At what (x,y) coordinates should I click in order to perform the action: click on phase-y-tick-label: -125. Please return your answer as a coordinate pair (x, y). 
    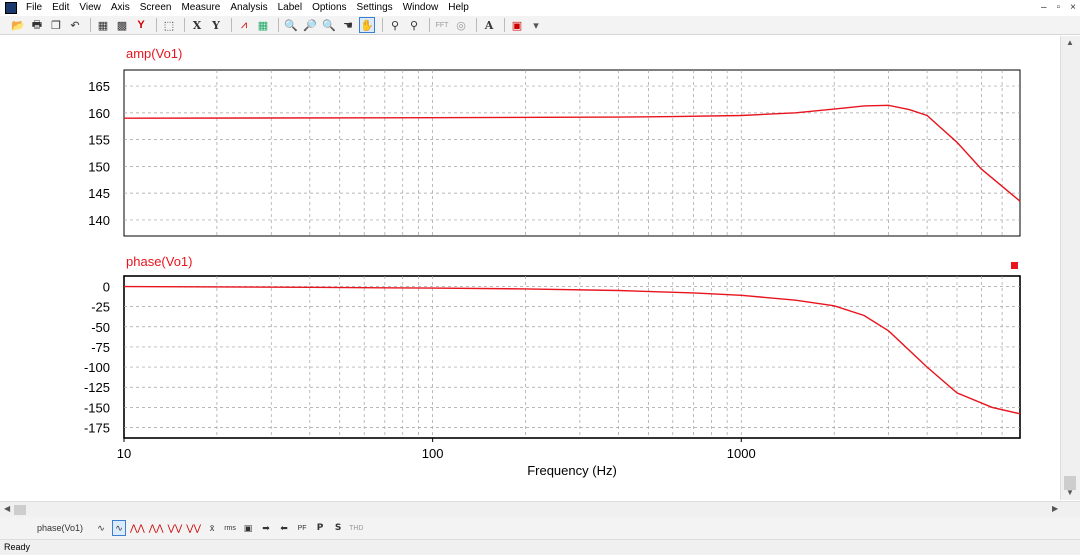
    Looking at the image, I should click on (97, 387).